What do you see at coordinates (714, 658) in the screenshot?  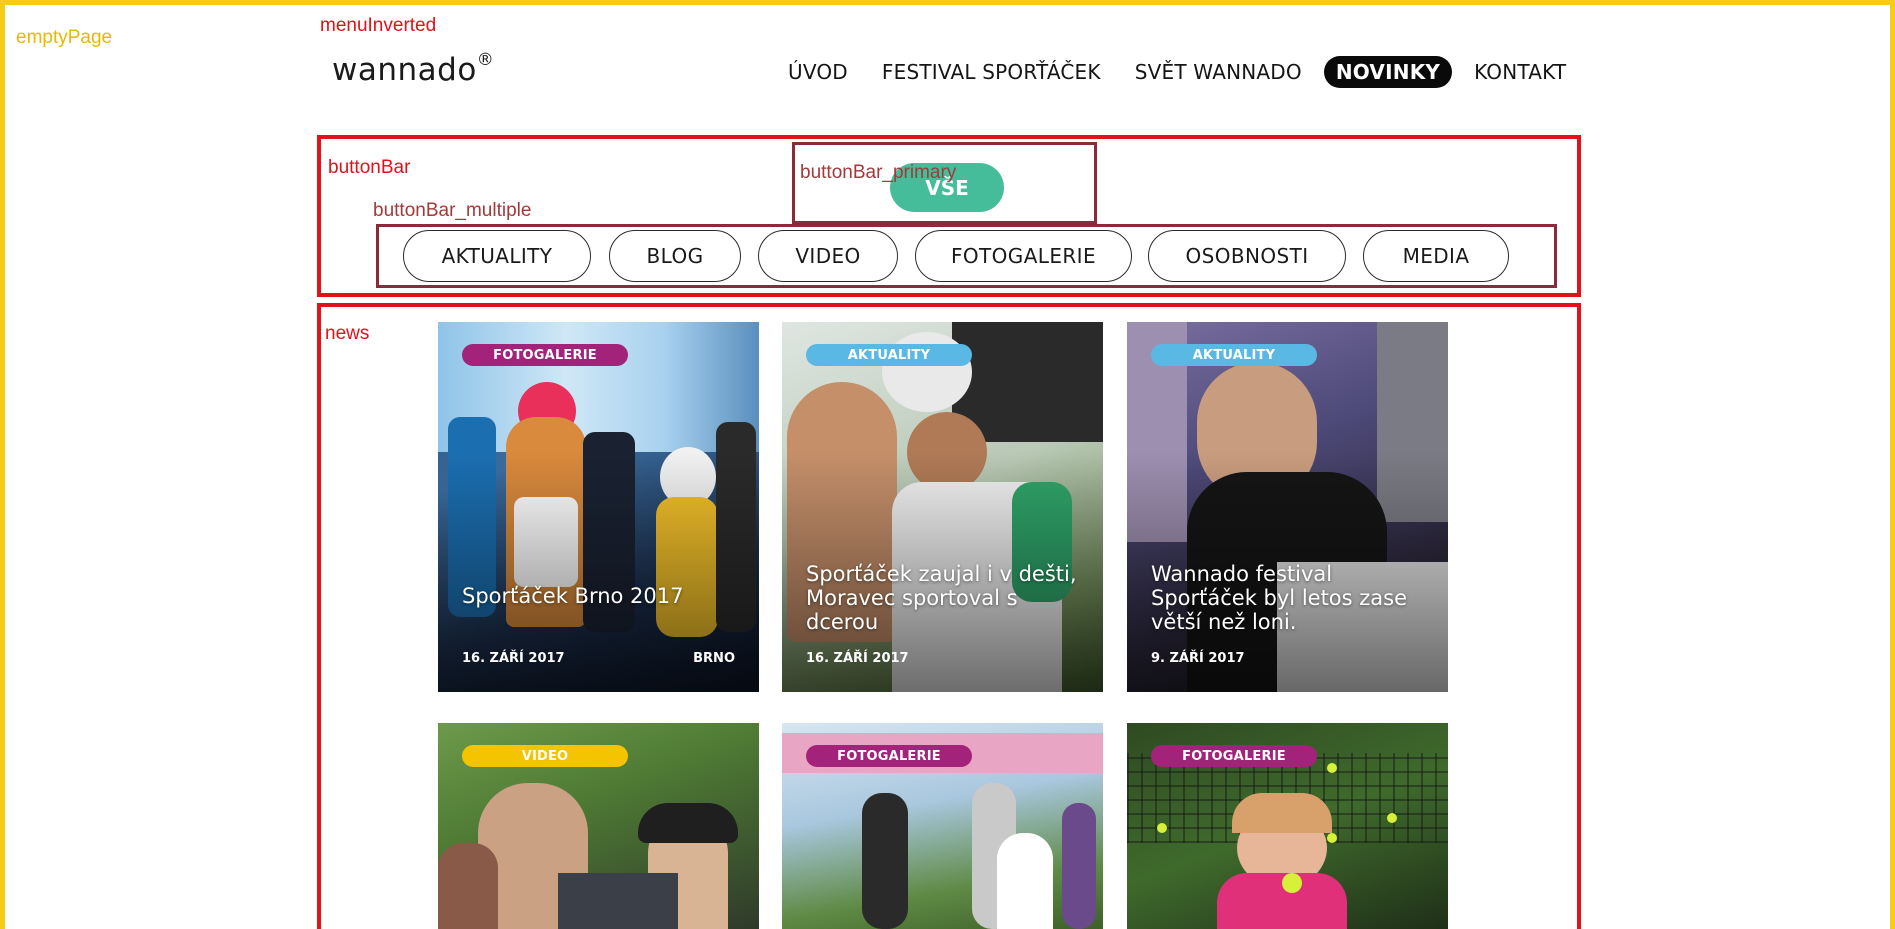 I see `card-place: BRNO` at bounding box center [714, 658].